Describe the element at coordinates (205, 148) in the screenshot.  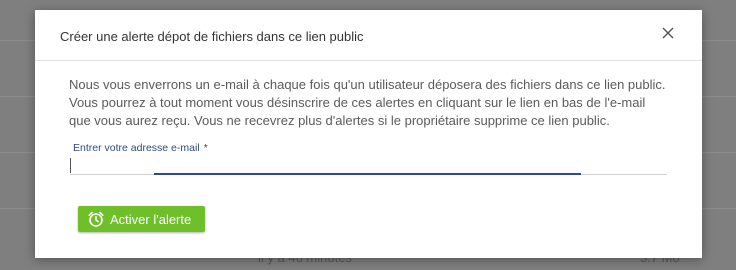
I see `required-mark: *` at that location.